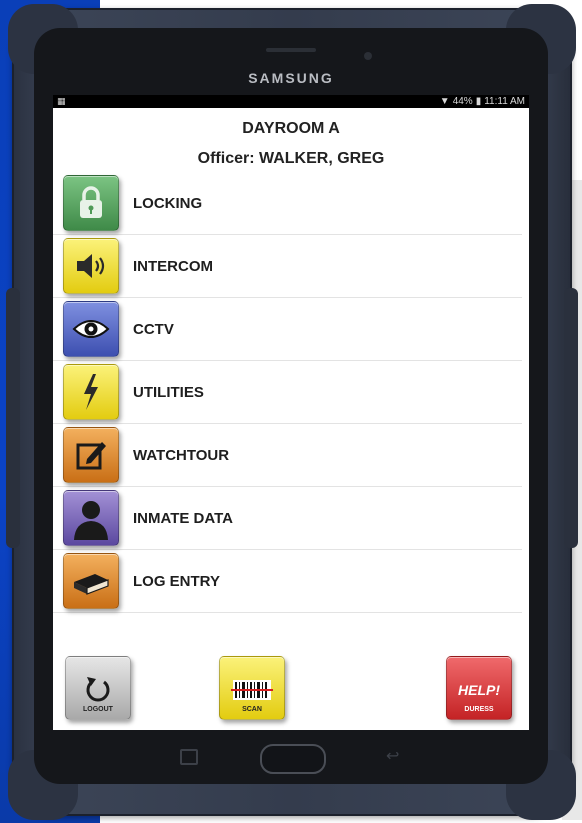 The height and width of the screenshot is (823, 582). Describe the element at coordinates (478, 101) in the screenshot. I see `battery-icon: ▮` at that location.